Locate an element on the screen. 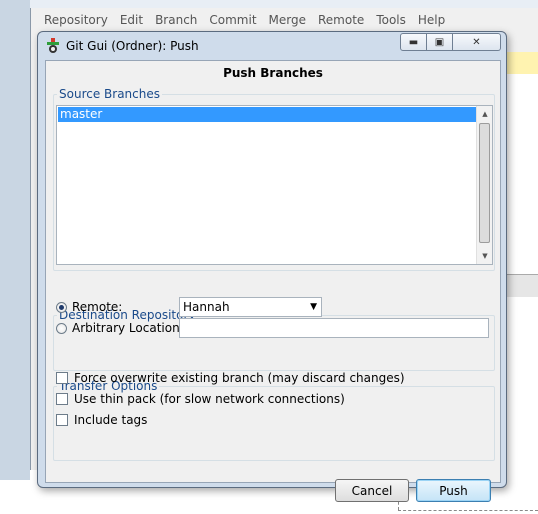 The height and width of the screenshot is (514, 538). scroll-up-icon: ▲ is located at coordinates (485, 114).